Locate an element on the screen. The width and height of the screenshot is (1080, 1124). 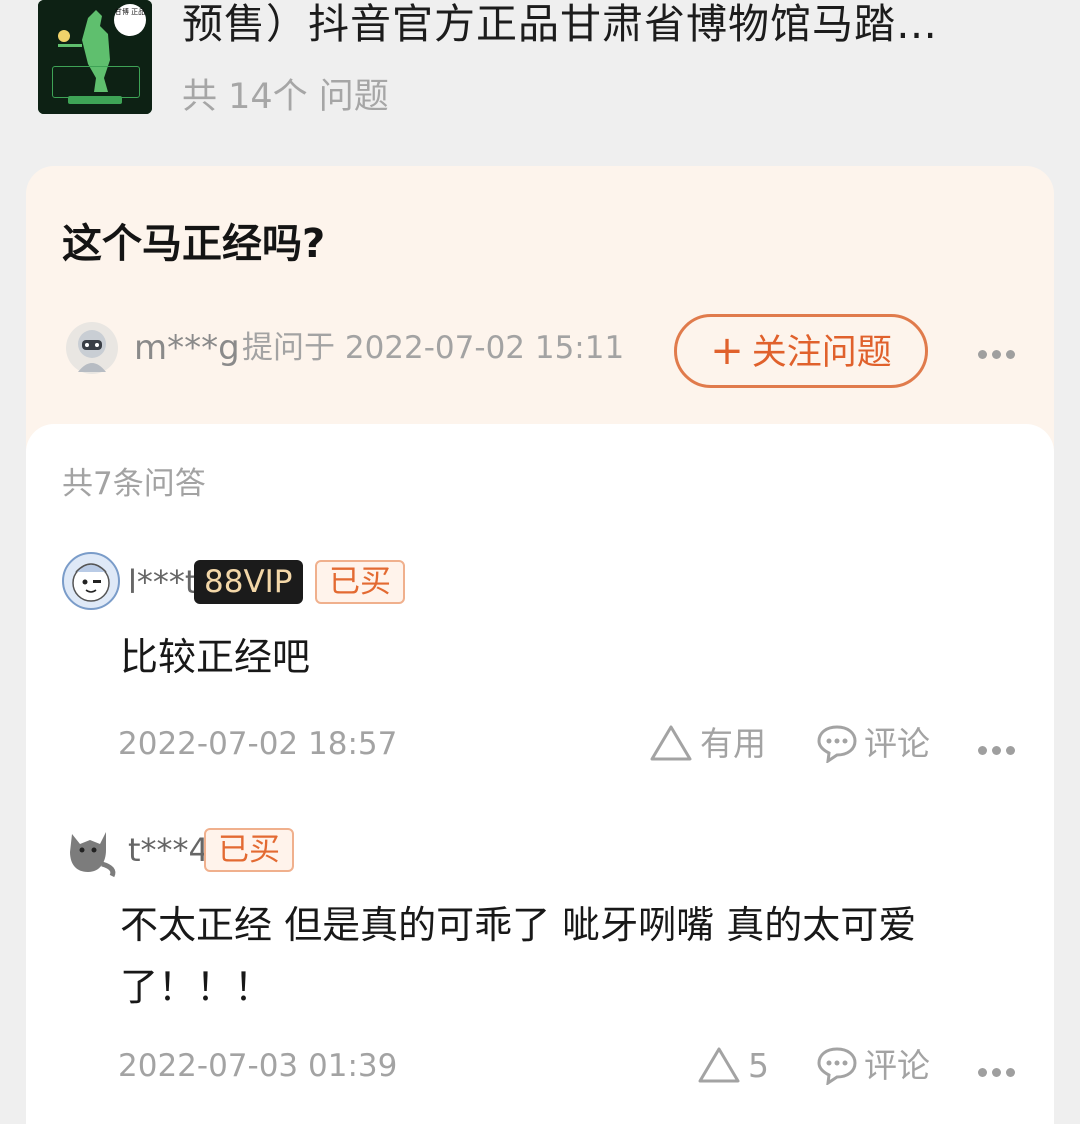
follow-question-button: + 关注问题 is located at coordinates (801, 351).